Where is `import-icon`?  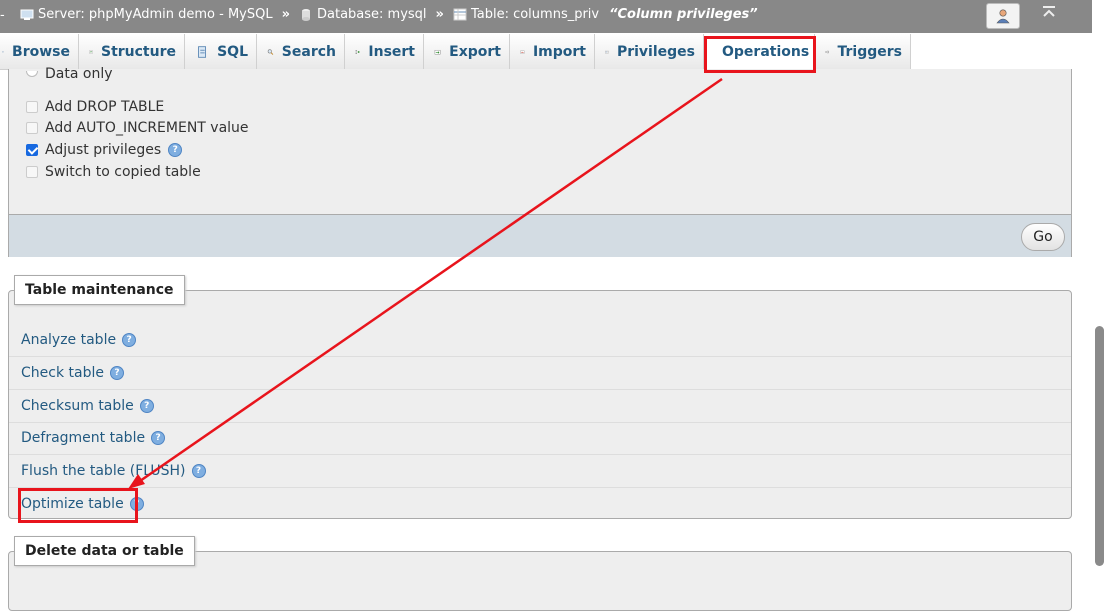 import-icon is located at coordinates (522, 52).